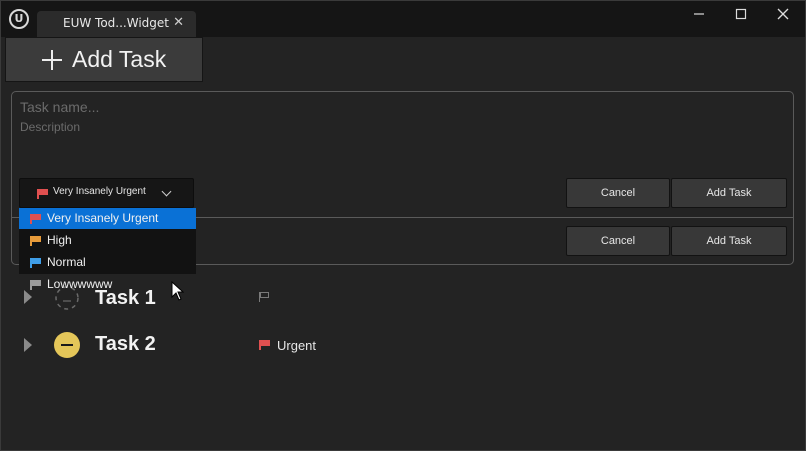 This screenshot has width=806, height=451. I want to click on maximize-button, so click(741, 17).